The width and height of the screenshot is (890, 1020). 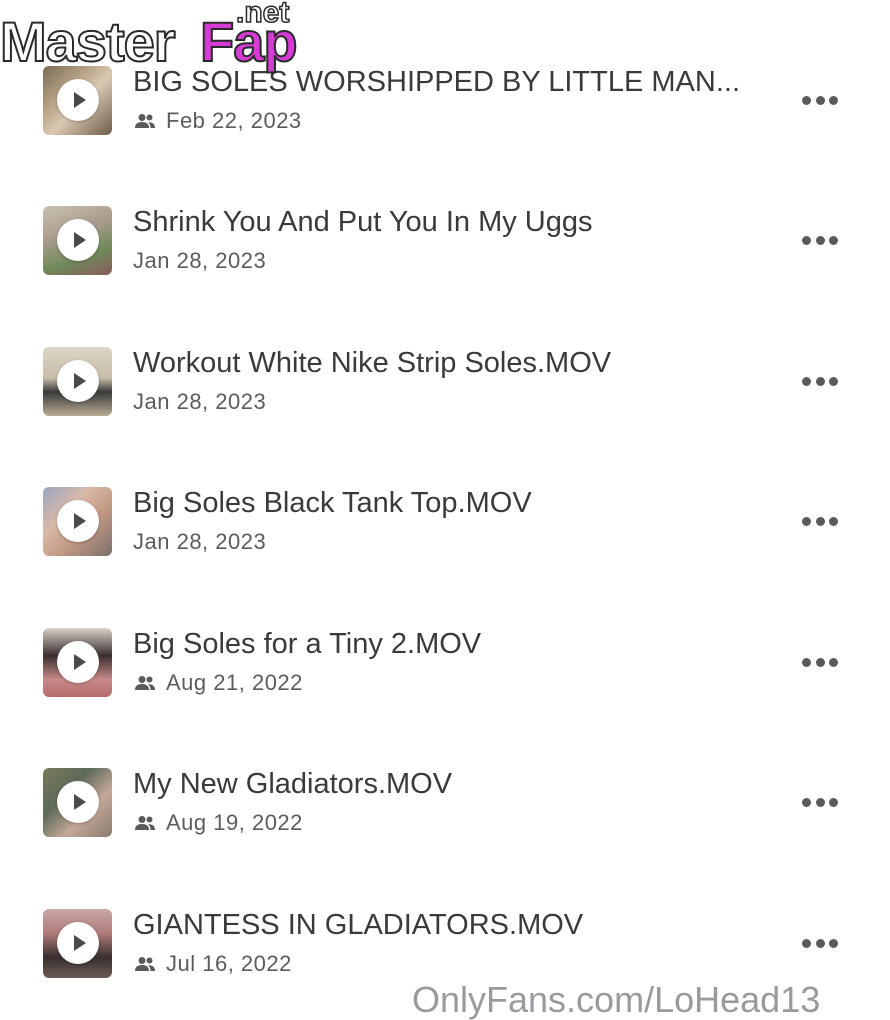 I want to click on video-meta: Aug 19, 2022, so click(x=218, y=823).